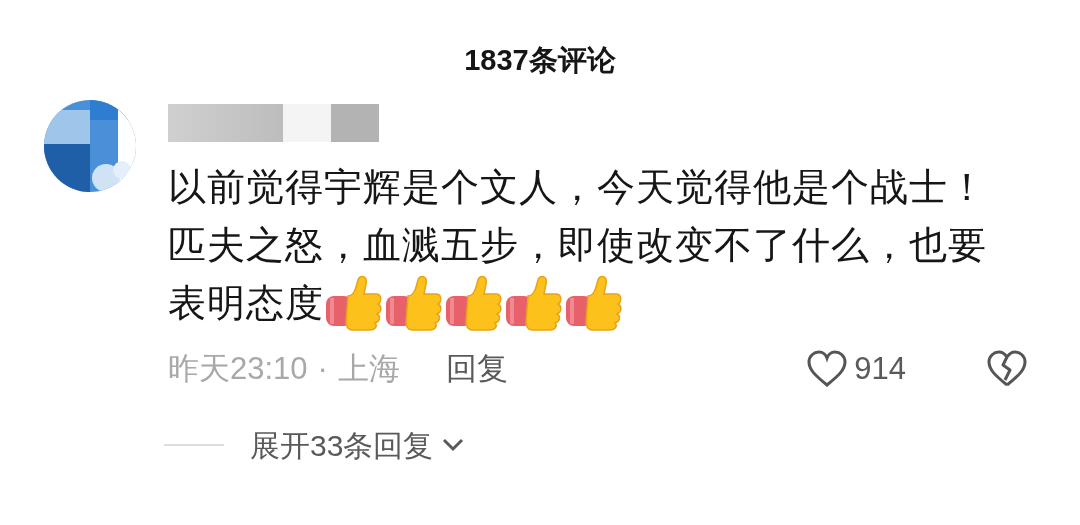 This screenshot has height=525, width=1080. I want to click on broken-heart-icon, so click(1007, 369).